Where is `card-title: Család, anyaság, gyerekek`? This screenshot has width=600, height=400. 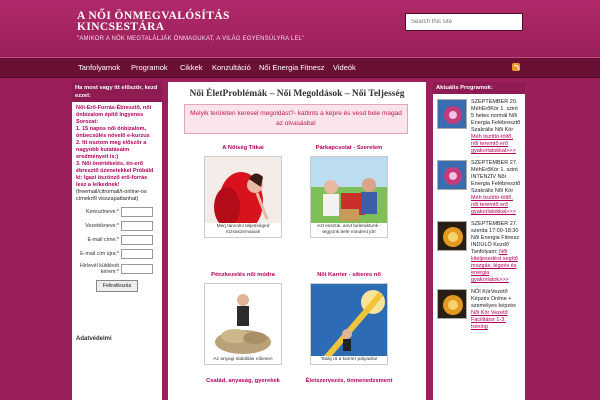 card-title: Család, anyaság, gyerekek is located at coordinates (243, 381).